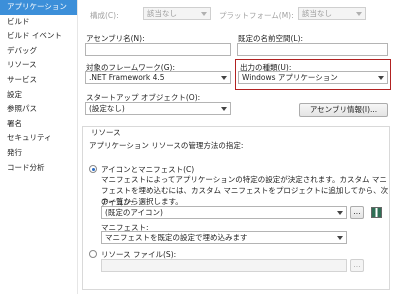 The height and width of the screenshot is (294, 396). I want to click on startup-object-value: (設定なし), so click(107, 108).